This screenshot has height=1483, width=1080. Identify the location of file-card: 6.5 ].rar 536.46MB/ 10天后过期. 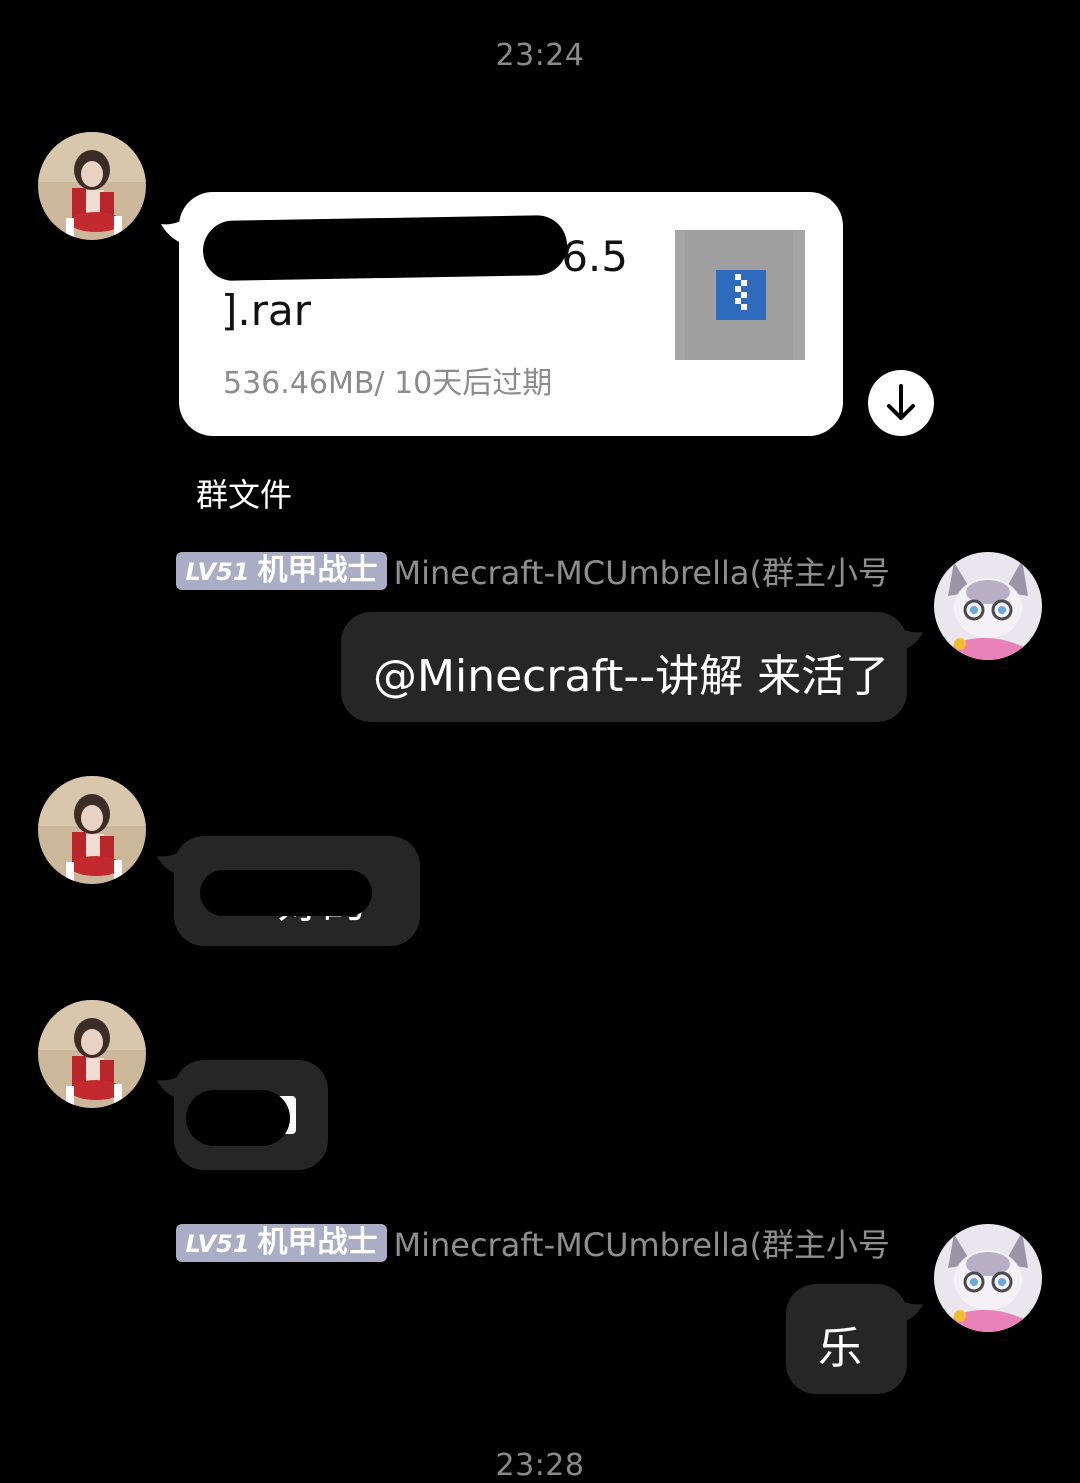
(511, 314).